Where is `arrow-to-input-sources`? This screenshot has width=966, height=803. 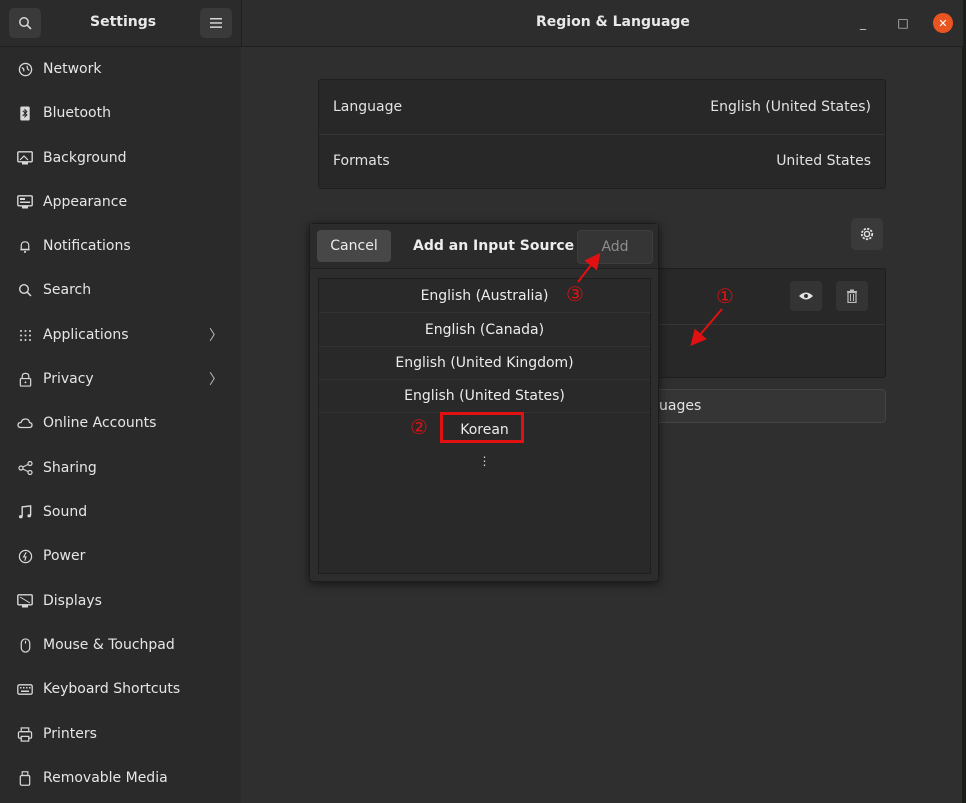 arrow-to-input-sources is located at coordinates (706, 327).